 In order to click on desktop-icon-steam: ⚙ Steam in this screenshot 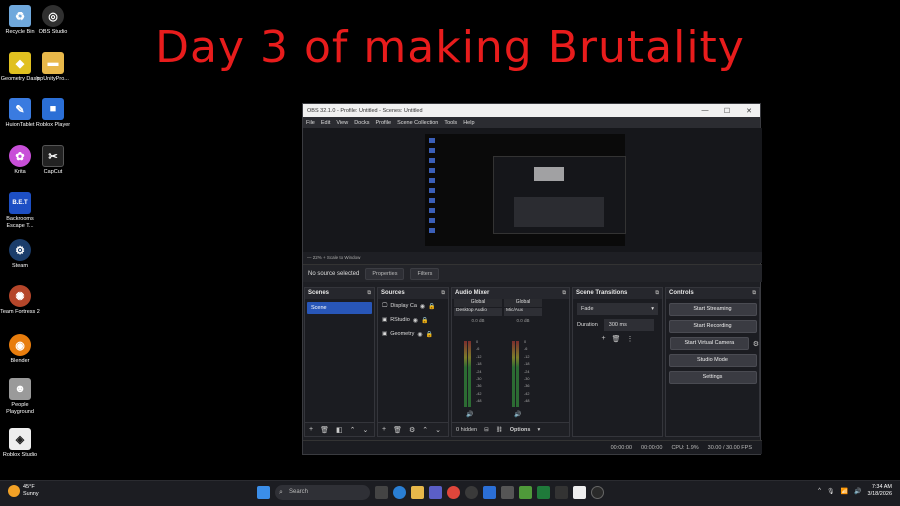, I will do `click(20, 254)`.